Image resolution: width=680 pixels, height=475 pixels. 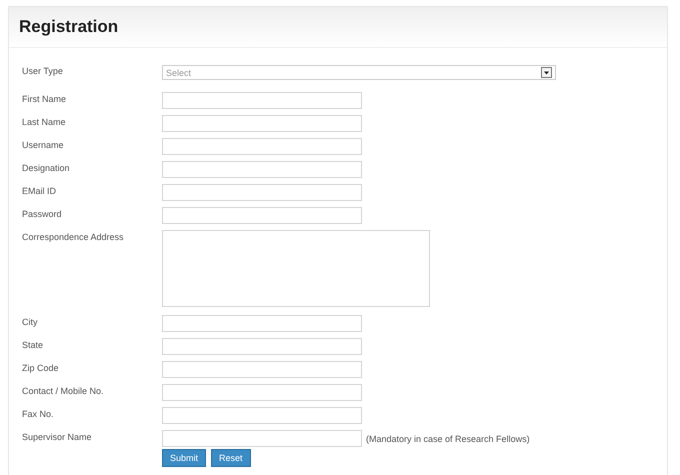 What do you see at coordinates (30, 321) in the screenshot?
I see `field-label: City` at bounding box center [30, 321].